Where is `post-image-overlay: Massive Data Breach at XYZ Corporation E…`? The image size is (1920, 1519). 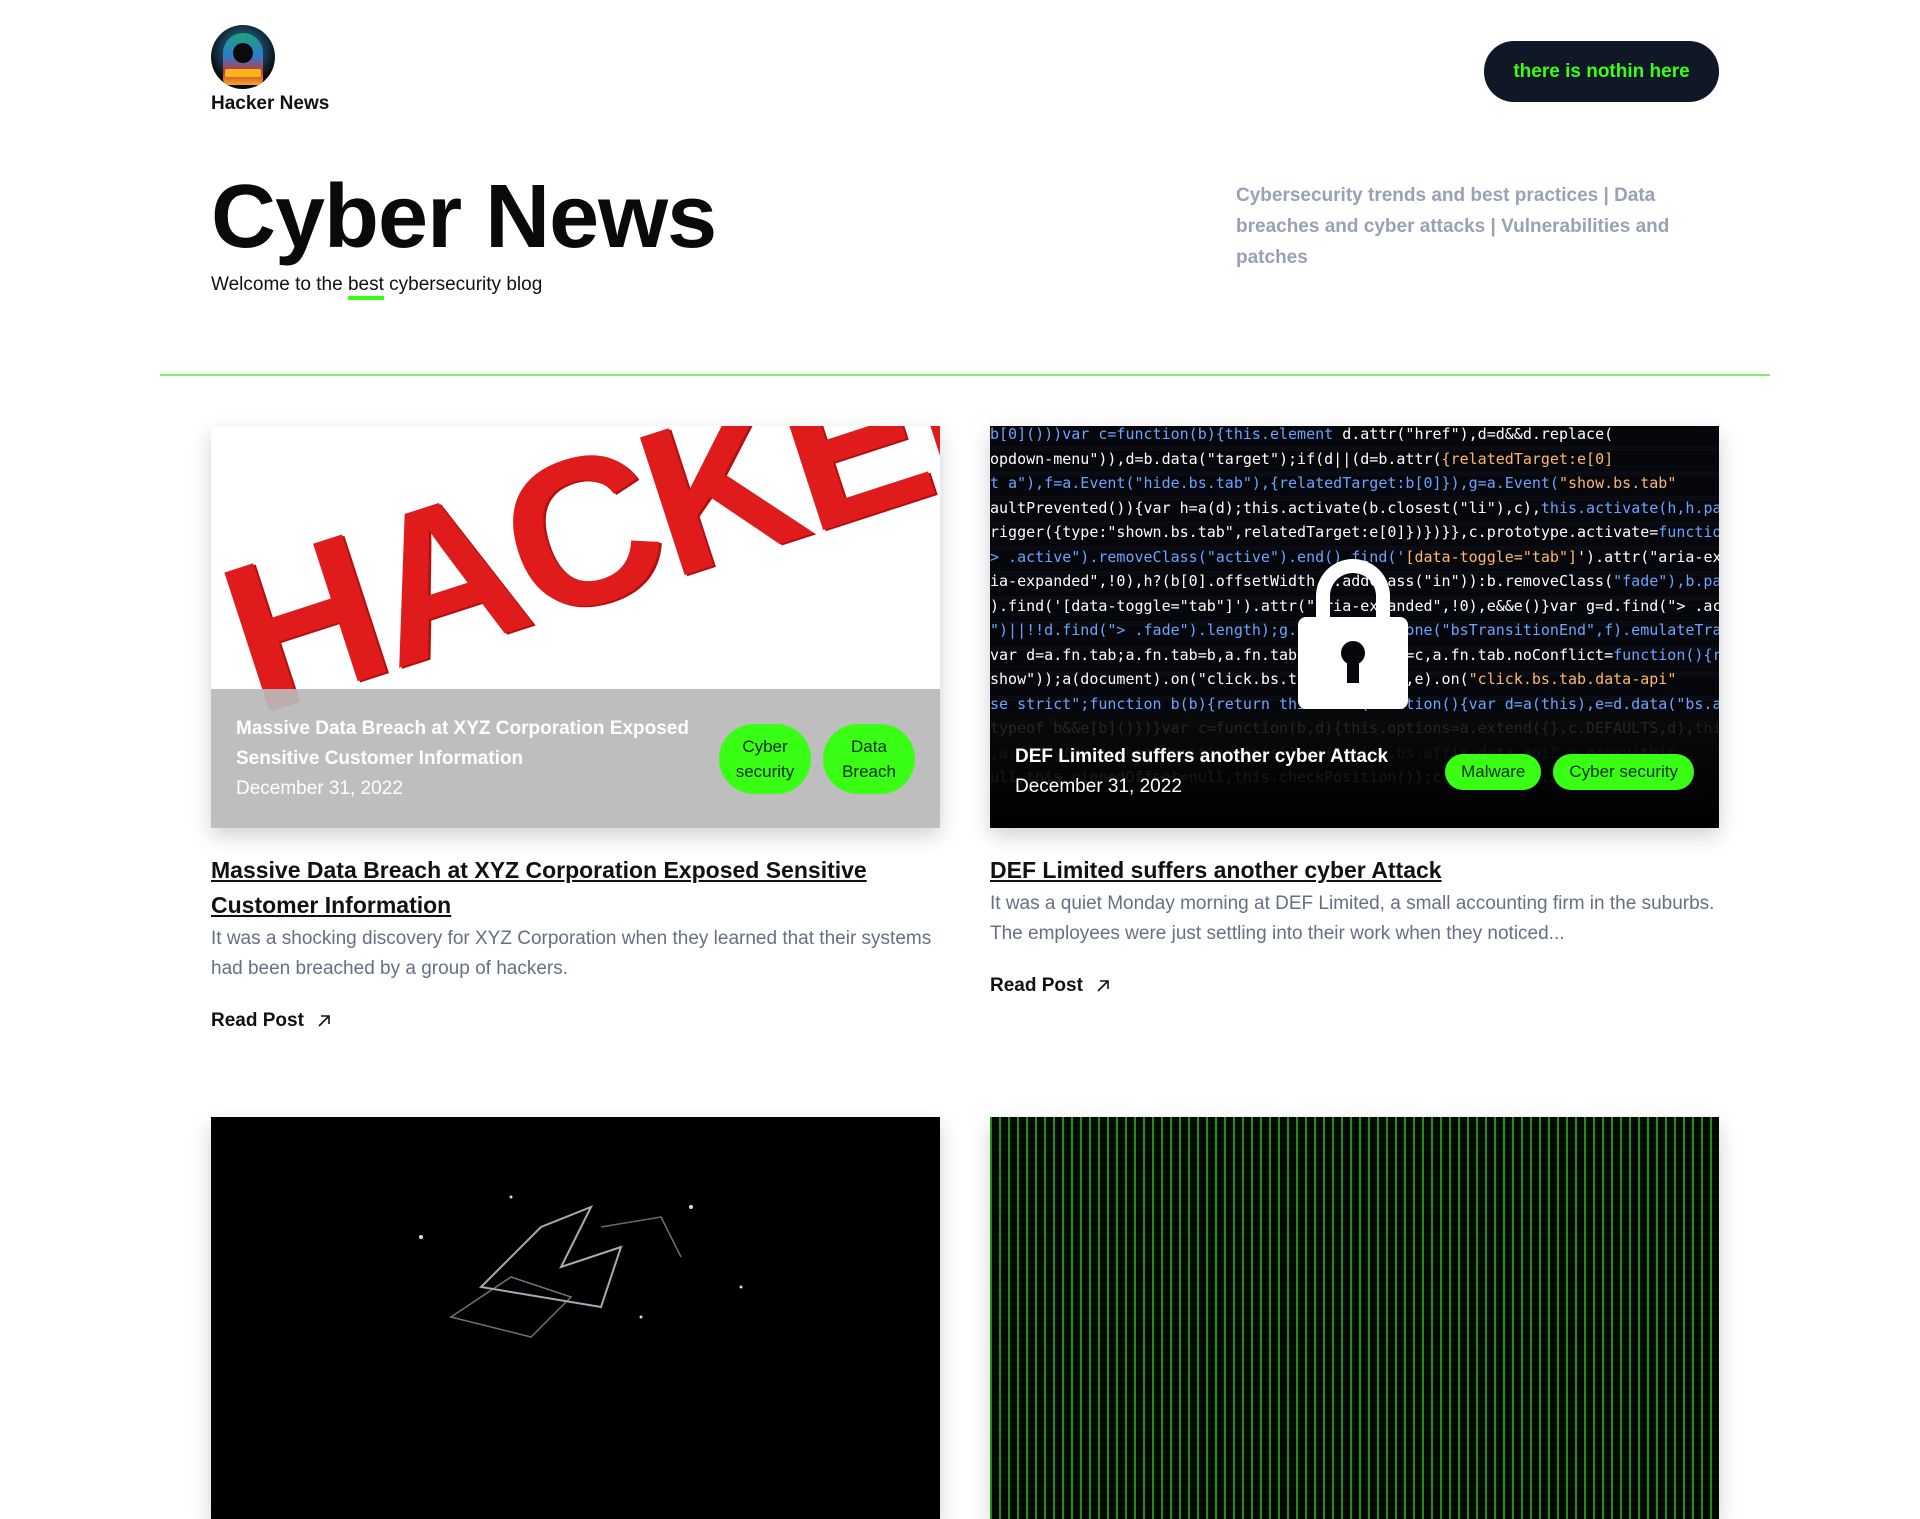
post-image-overlay: Massive Data Breach at XYZ Corporation E… is located at coordinates (575, 758).